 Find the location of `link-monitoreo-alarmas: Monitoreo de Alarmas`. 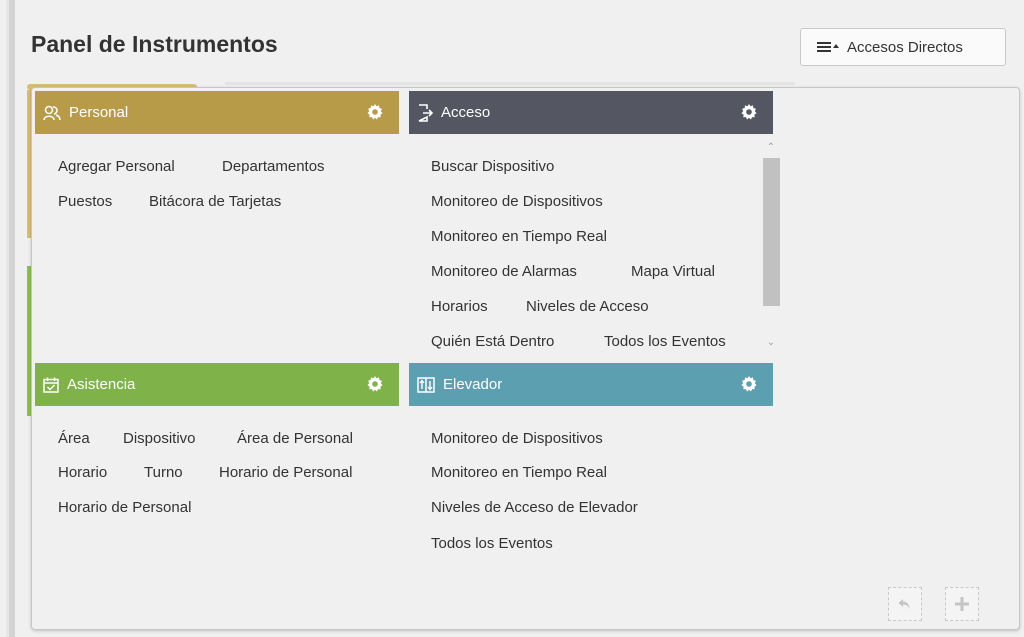

link-monitoreo-alarmas: Monitoreo de Alarmas is located at coordinates (504, 271).